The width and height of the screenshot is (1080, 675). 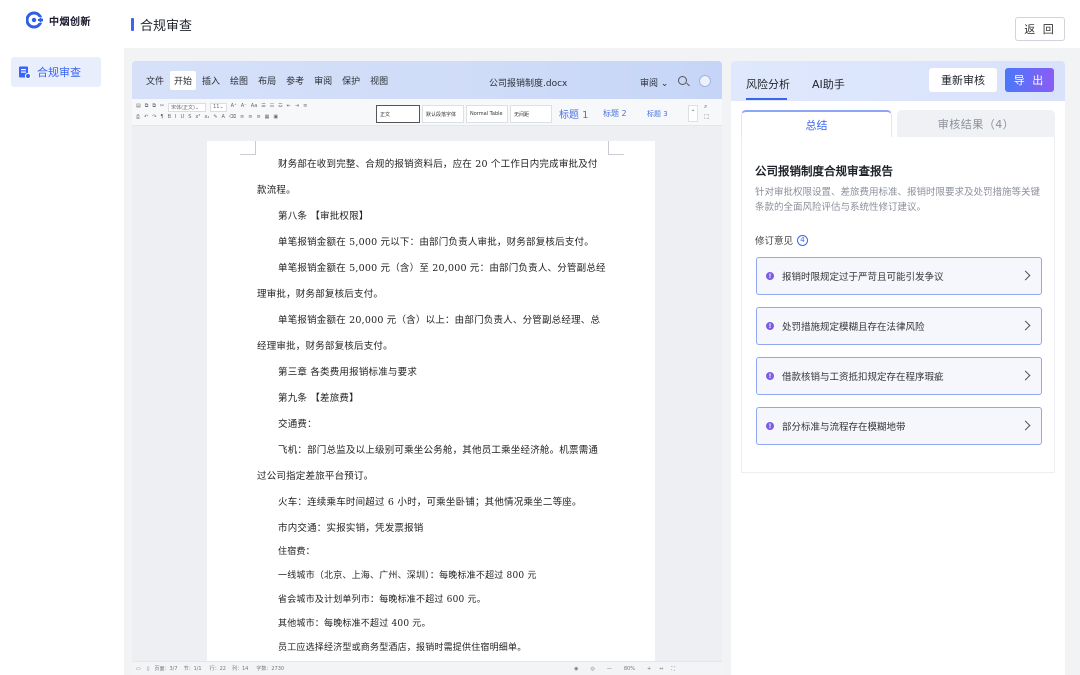 What do you see at coordinates (138, 107) in the screenshot?
I see `paste-icon: ▤` at bounding box center [138, 107].